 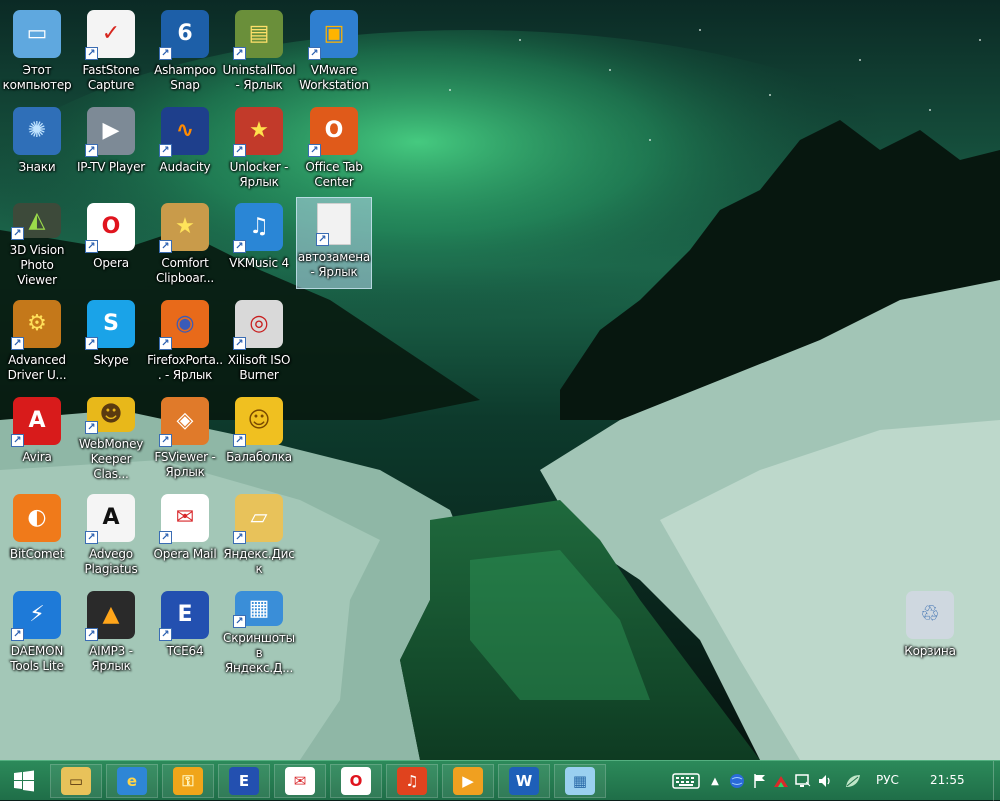 What do you see at coordinates (996, 781) in the screenshot?
I see `show-desktop-button` at bounding box center [996, 781].